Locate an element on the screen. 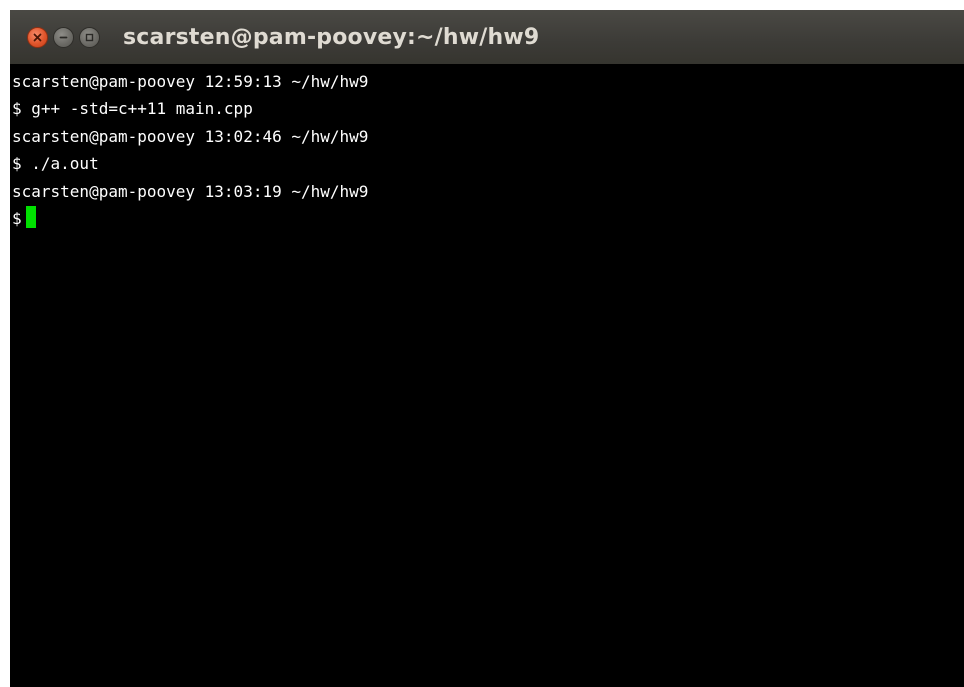 The height and width of the screenshot is (687, 964). terminal-line: $ g++ -std=c++11 main.cpp is located at coordinates (132, 108).